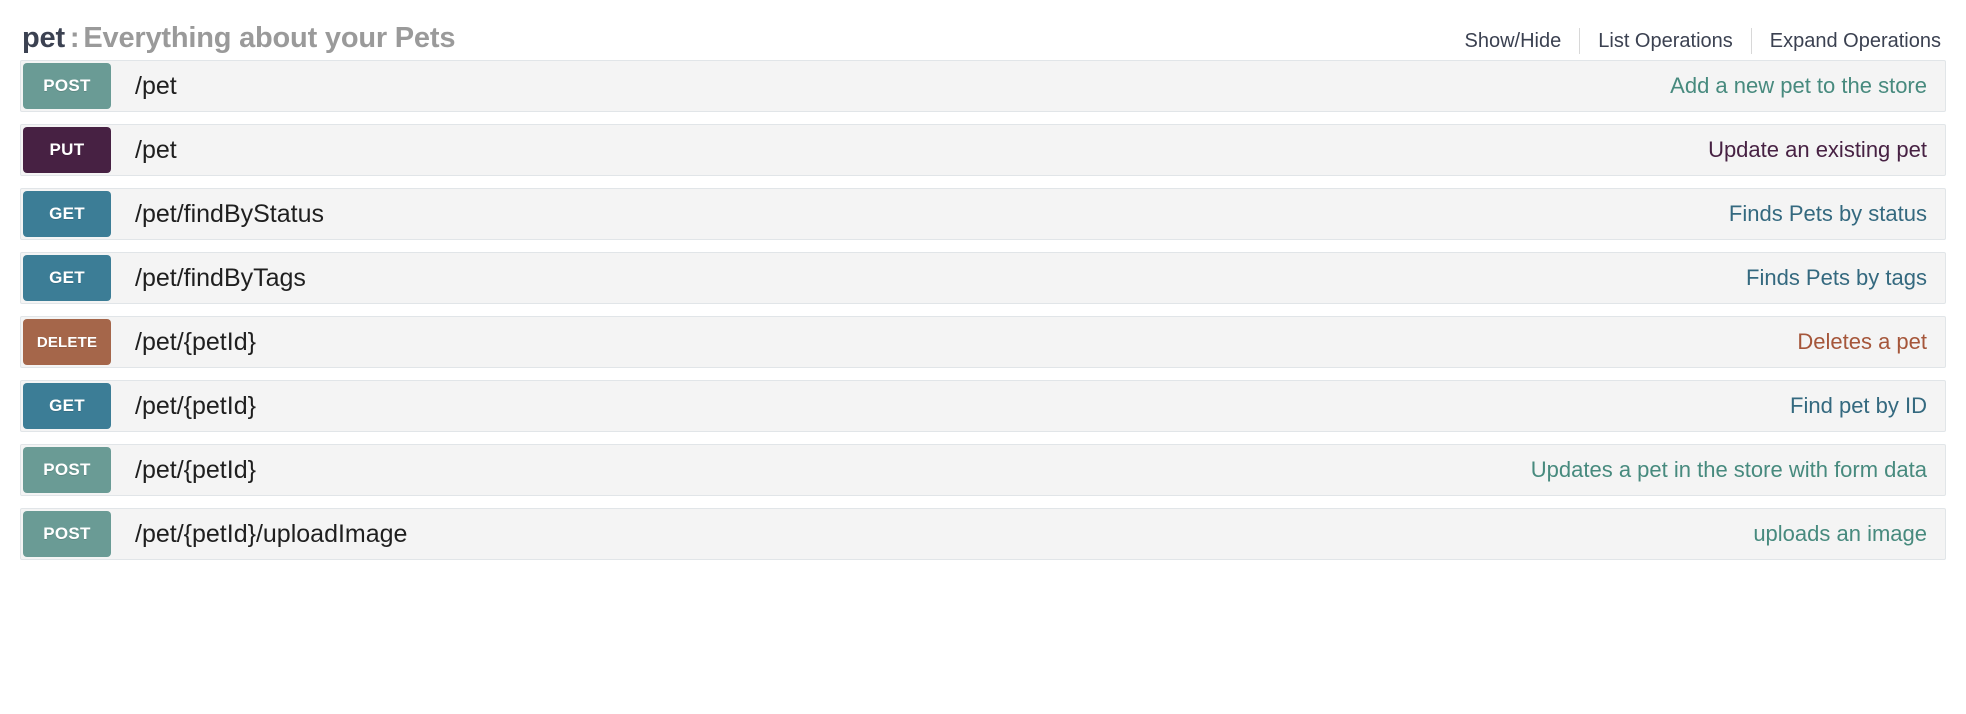  I want to click on resource-tag-description: Everything about your Pets, so click(269, 38).